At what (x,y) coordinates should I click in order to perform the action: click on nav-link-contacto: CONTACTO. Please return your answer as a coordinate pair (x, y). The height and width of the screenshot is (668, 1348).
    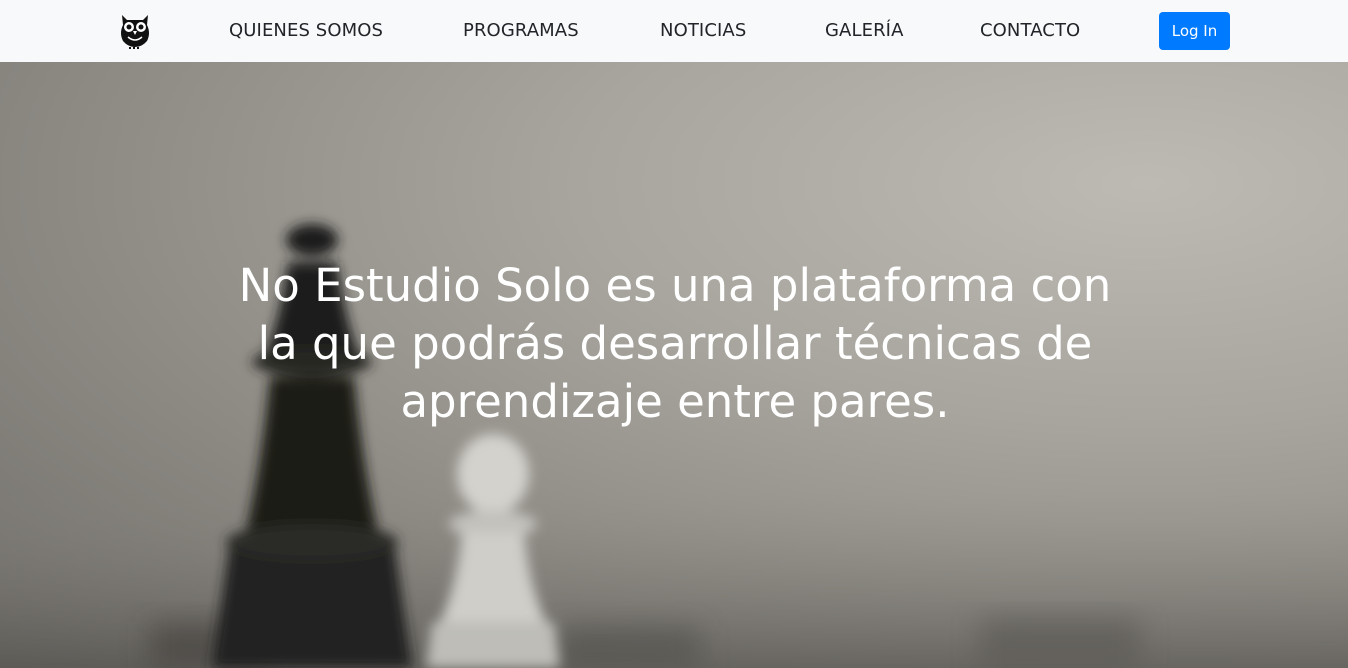
    Looking at the image, I should click on (1030, 30).